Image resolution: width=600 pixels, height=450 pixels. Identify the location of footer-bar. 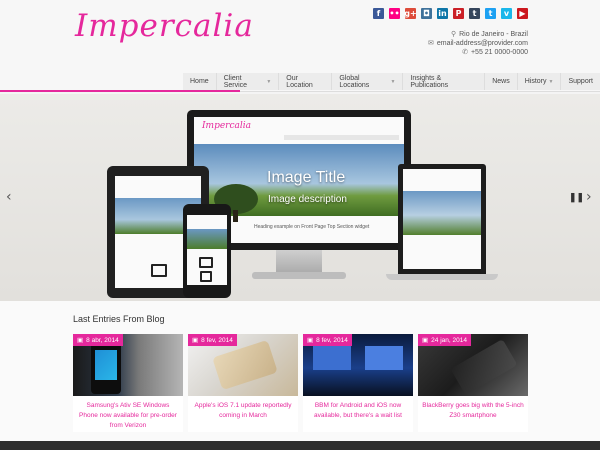
(300, 445).